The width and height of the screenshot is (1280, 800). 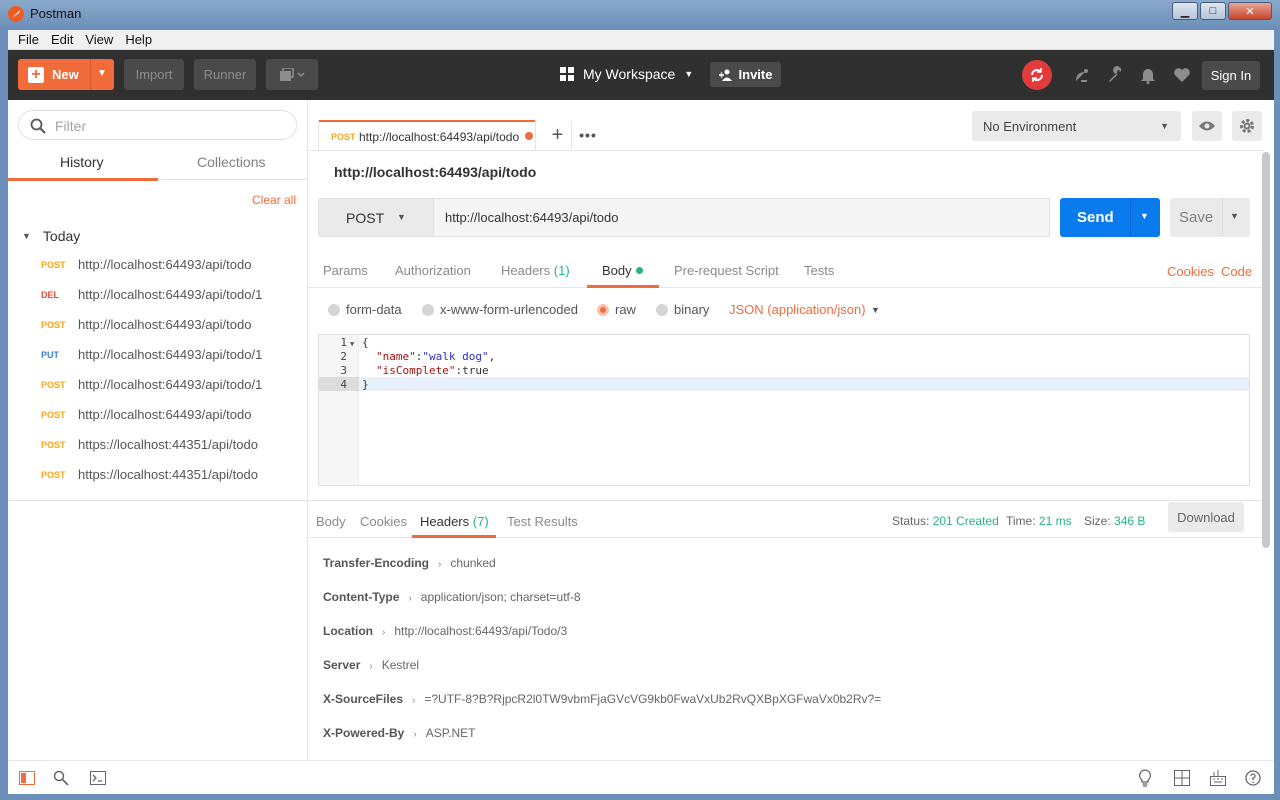 I want to click on tab-response-body: Body, so click(x=331, y=521).